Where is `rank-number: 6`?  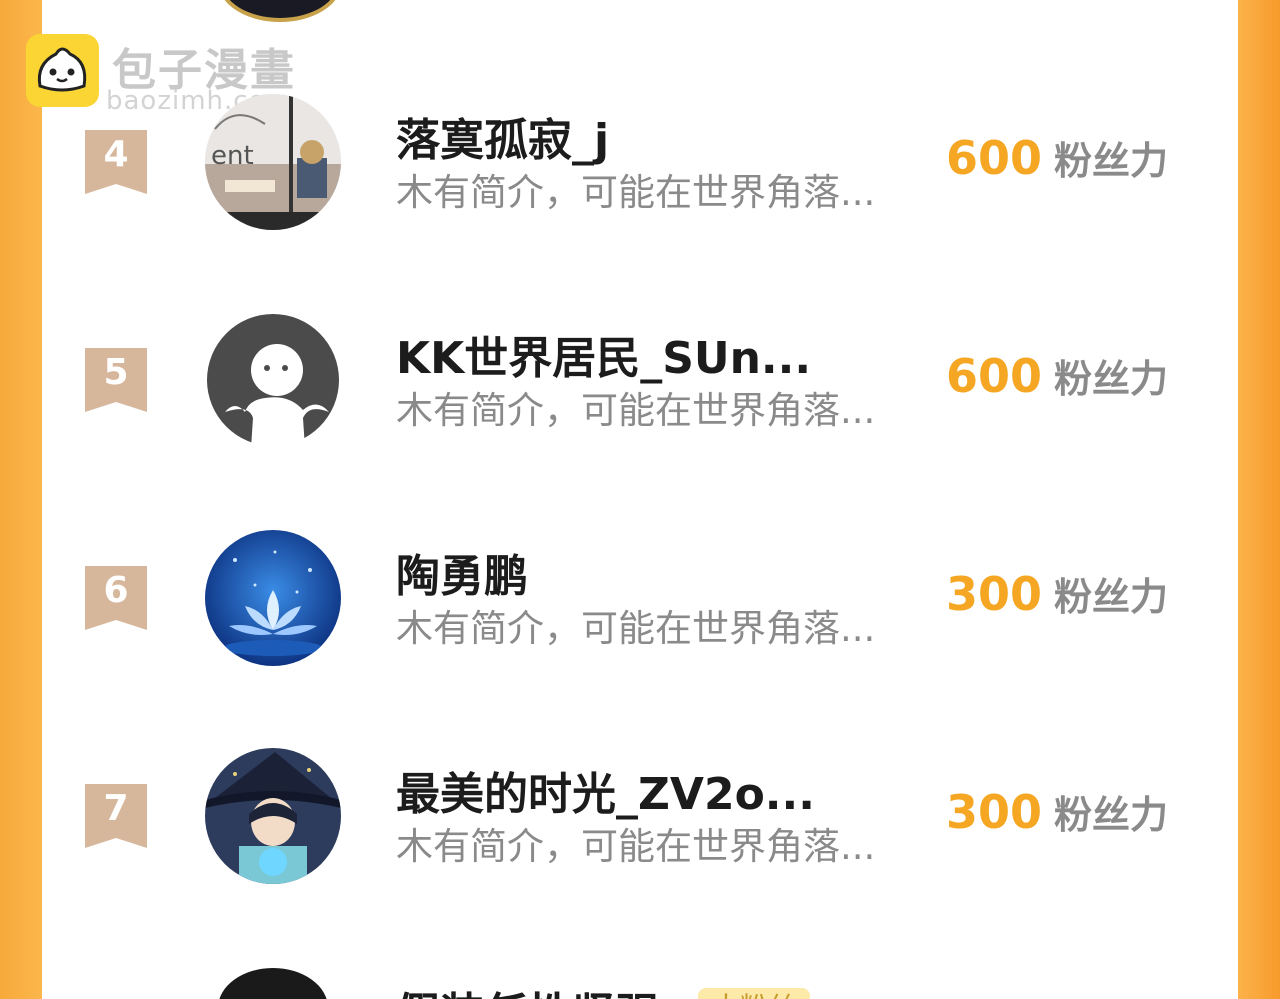
rank-number: 6 is located at coordinates (116, 590).